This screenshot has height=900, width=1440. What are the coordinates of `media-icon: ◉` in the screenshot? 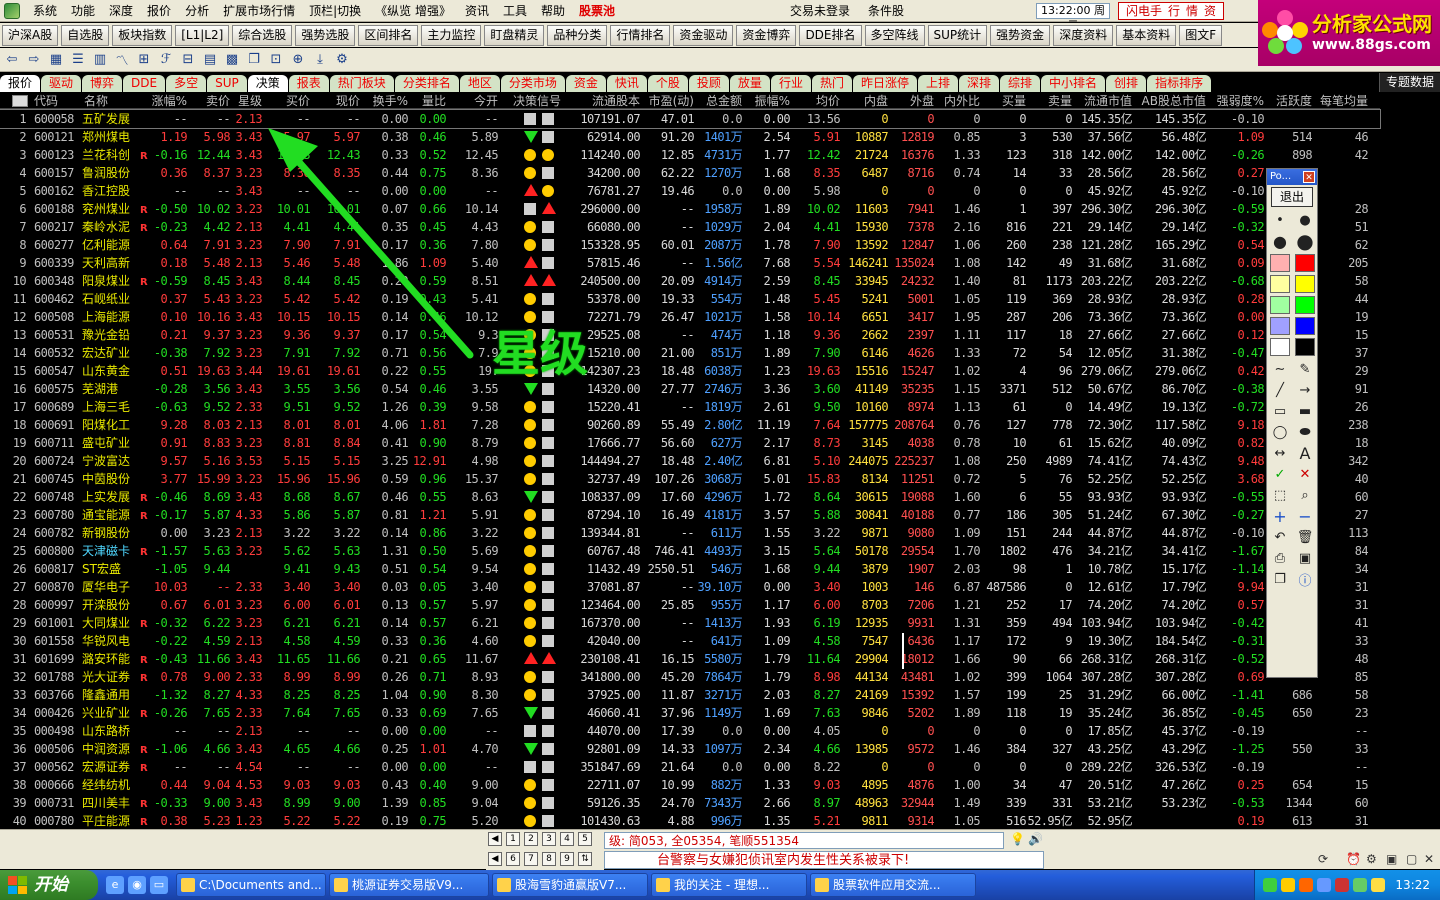 It's located at (137, 885).